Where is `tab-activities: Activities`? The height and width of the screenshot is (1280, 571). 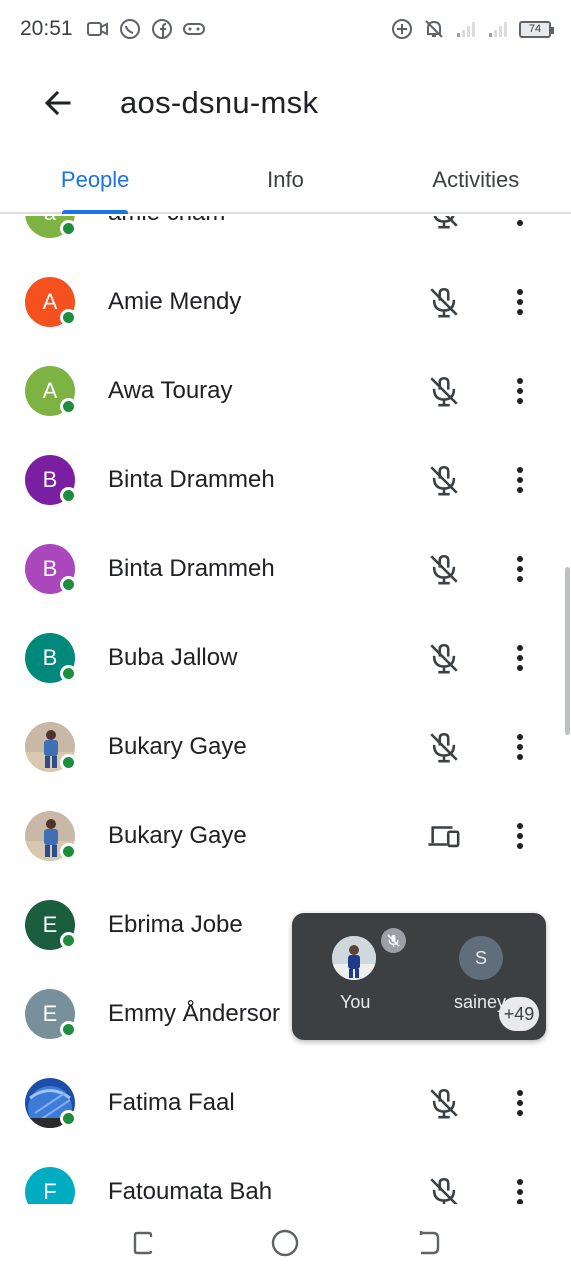
tab-activities: Activities is located at coordinates (476, 180).